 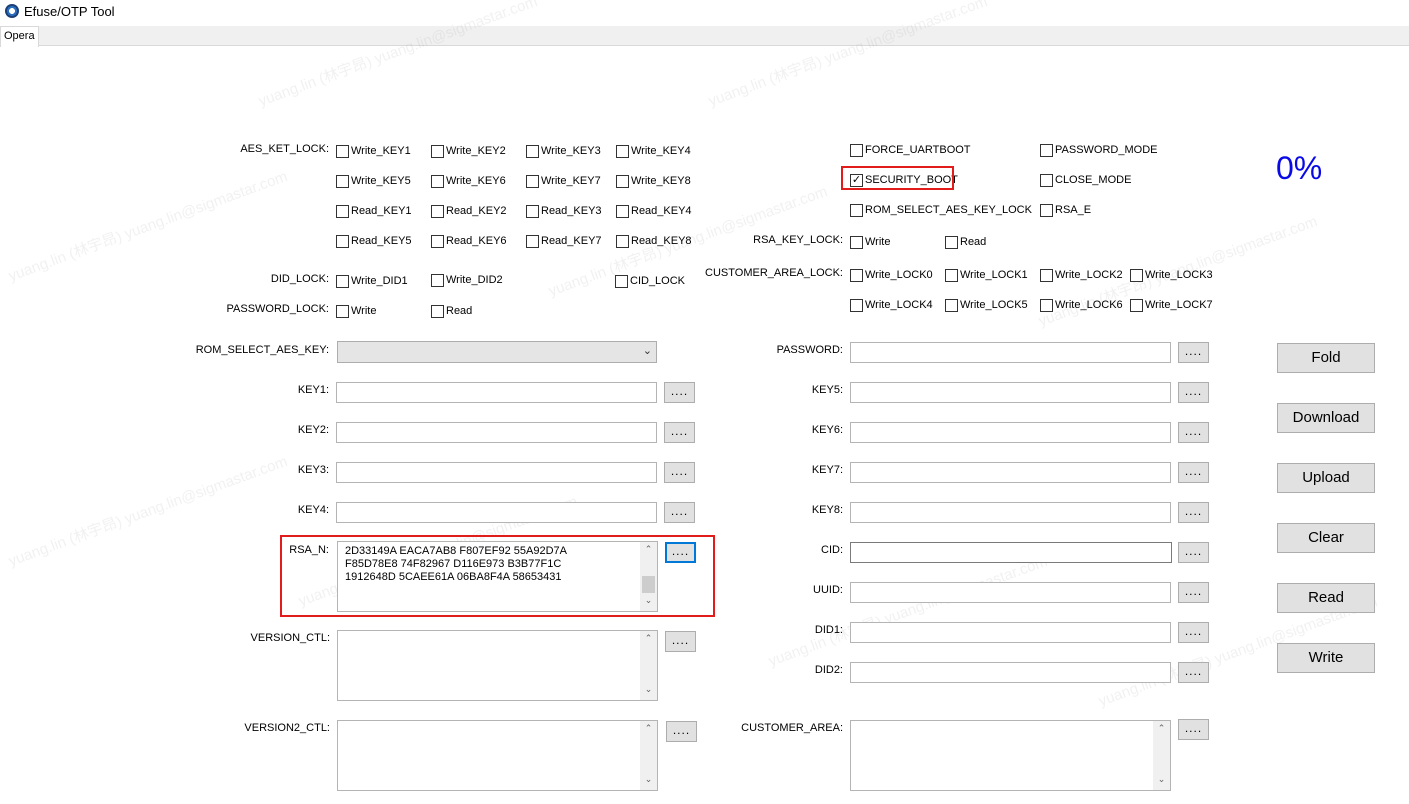 What do you see at coordinates (1011, 552) in the screenshot?
I see `cid-field` at bounding box center [1011, 552].